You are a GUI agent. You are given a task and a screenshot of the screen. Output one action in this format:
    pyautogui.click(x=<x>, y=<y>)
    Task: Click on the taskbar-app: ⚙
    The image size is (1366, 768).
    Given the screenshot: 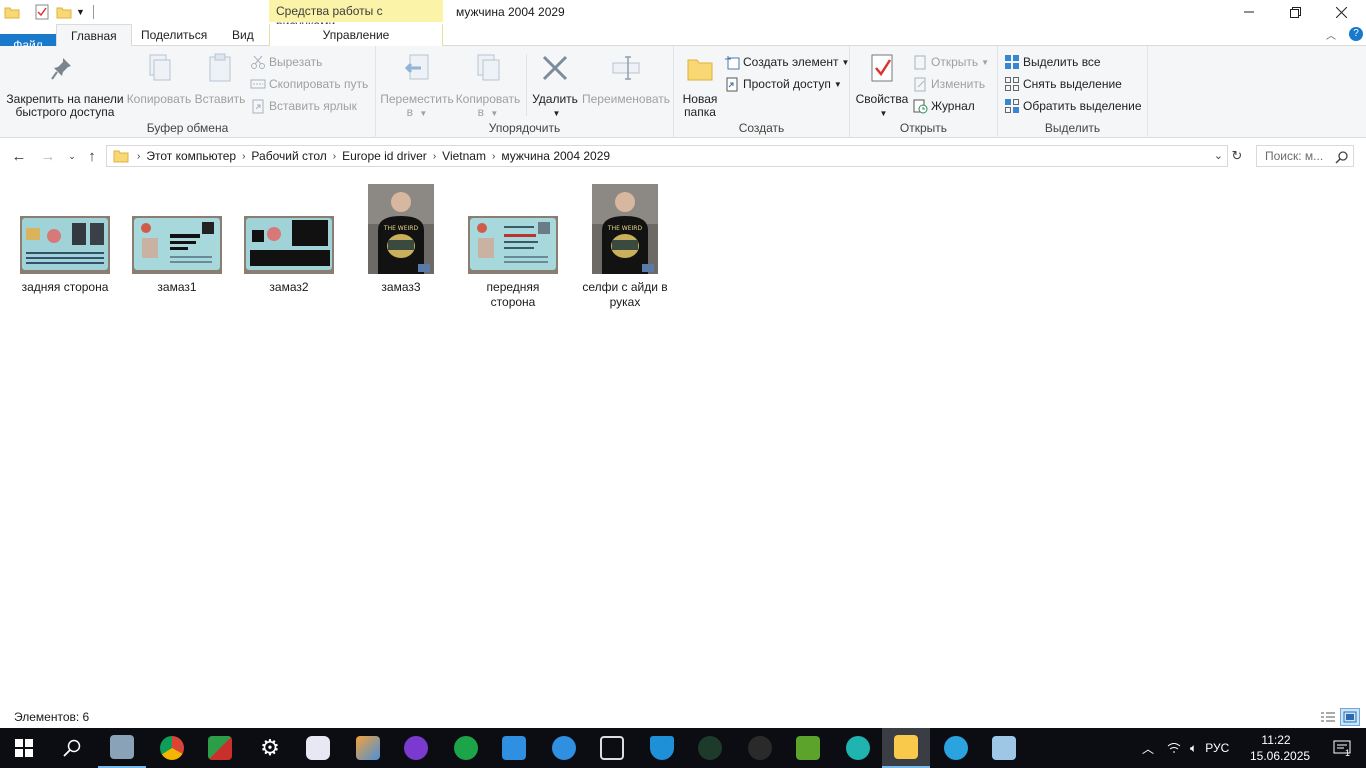 What is the action you would take?
    pyautogui.click(x=270, y=748)
    